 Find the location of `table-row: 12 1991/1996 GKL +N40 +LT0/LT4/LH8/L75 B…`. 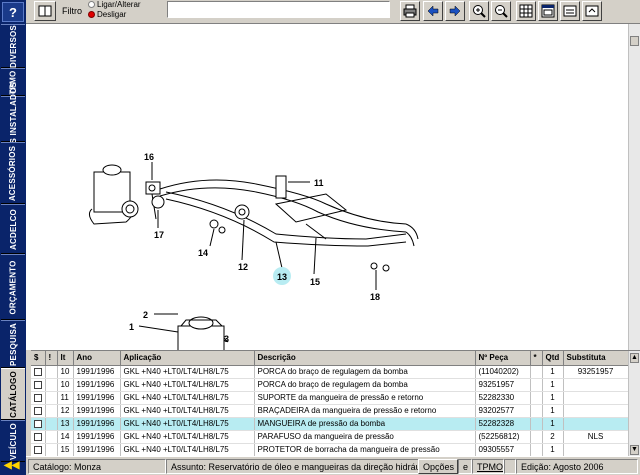

table-row: 12 1991/1996 GKL +N40 +LT0/LT4/LH8/L75 B… is located at coordinates (330, 411).